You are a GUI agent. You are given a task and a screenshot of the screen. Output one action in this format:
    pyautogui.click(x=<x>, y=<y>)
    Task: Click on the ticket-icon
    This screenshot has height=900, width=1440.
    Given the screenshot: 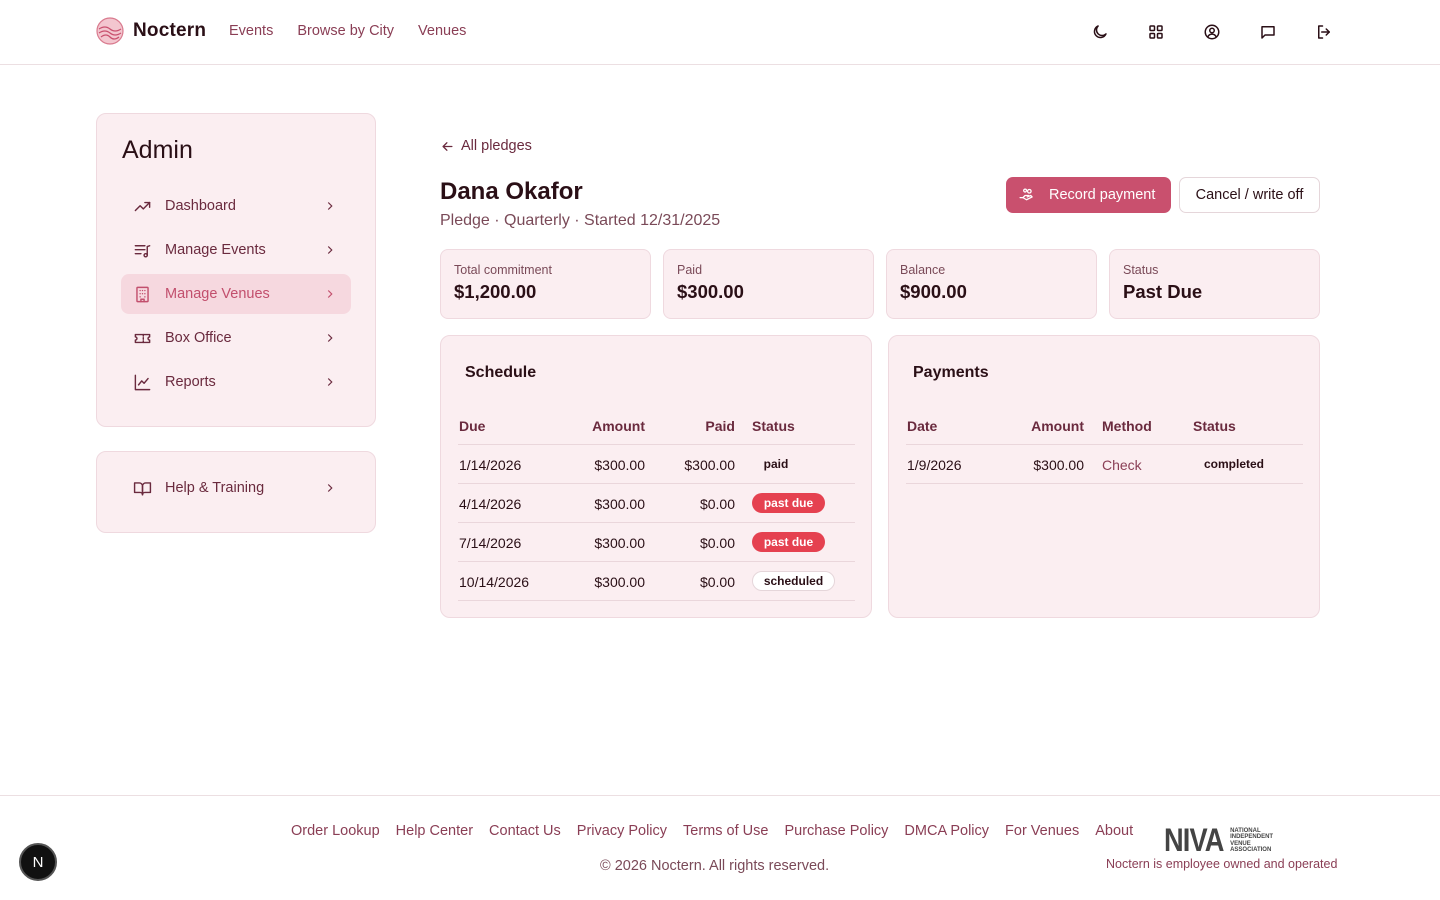 What is the action you would take?
    pyautogui.click(x=142, y=338)
    